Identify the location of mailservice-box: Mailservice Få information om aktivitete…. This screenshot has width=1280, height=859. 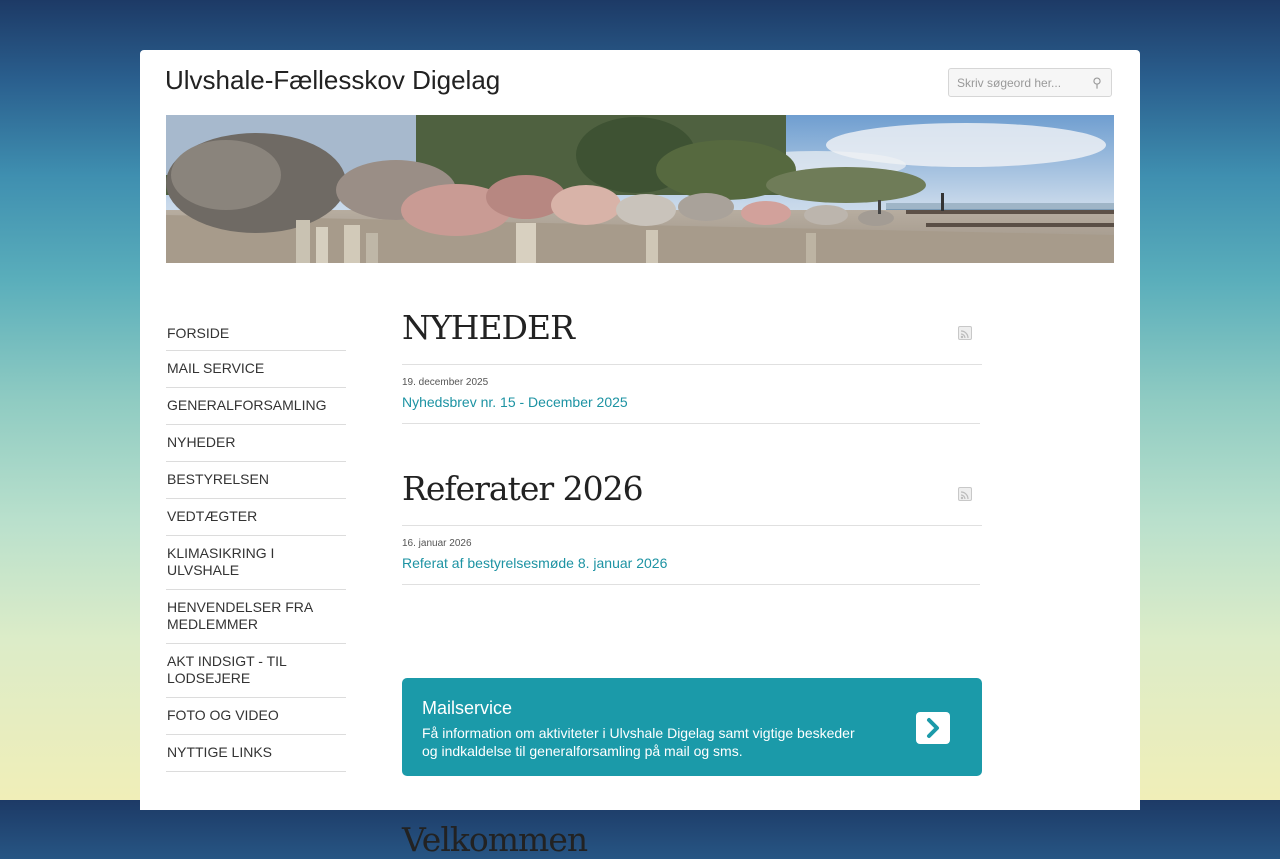
(692, 727).